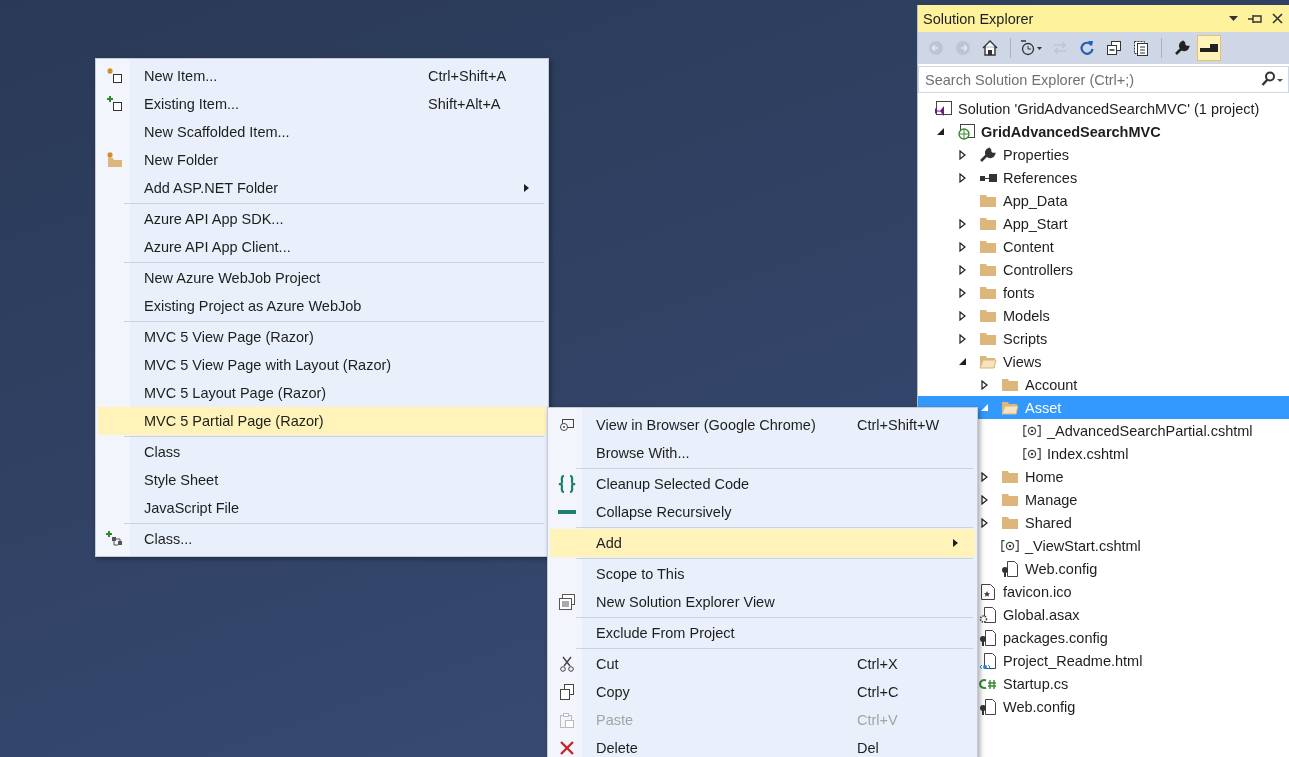 The image size is (1289, 757). Describe the element at coordinates (988, 660) in the screenshot. I see `html-file-icon` at that location.